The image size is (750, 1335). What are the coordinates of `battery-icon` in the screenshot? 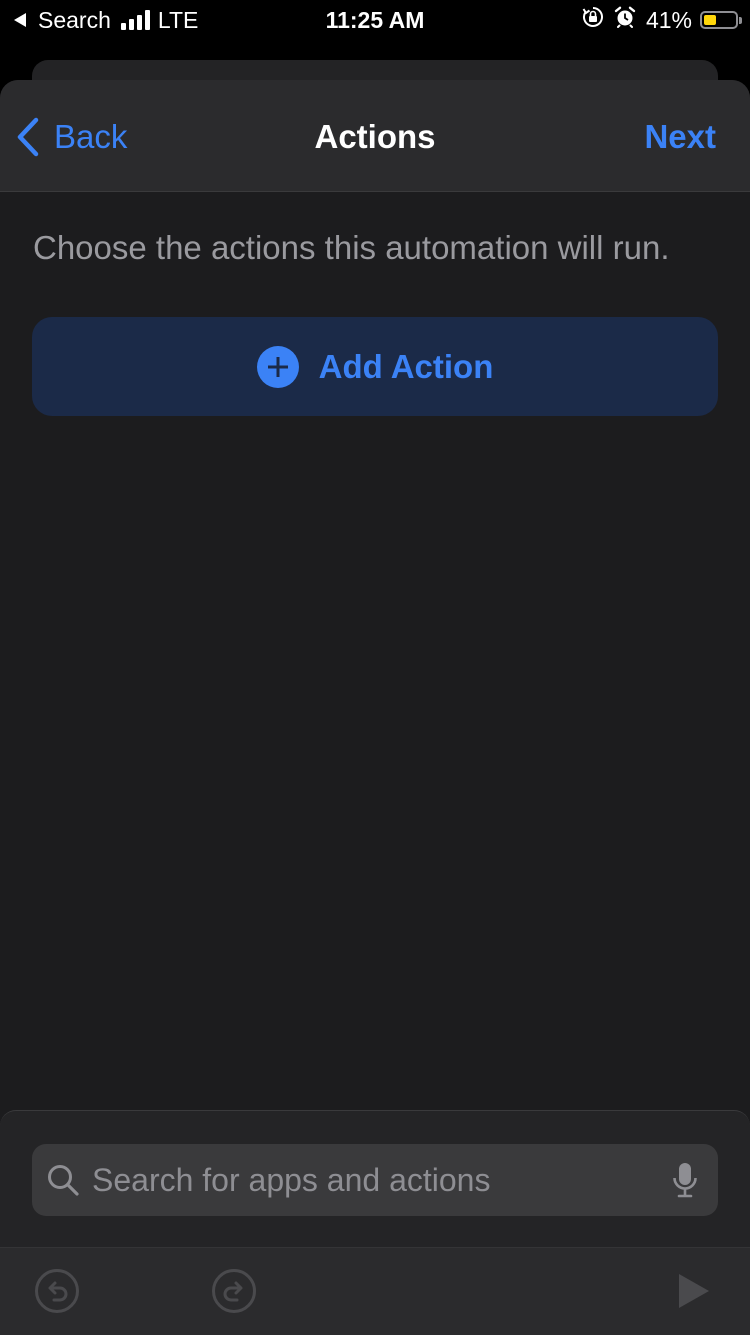 It's located at (721, 20).